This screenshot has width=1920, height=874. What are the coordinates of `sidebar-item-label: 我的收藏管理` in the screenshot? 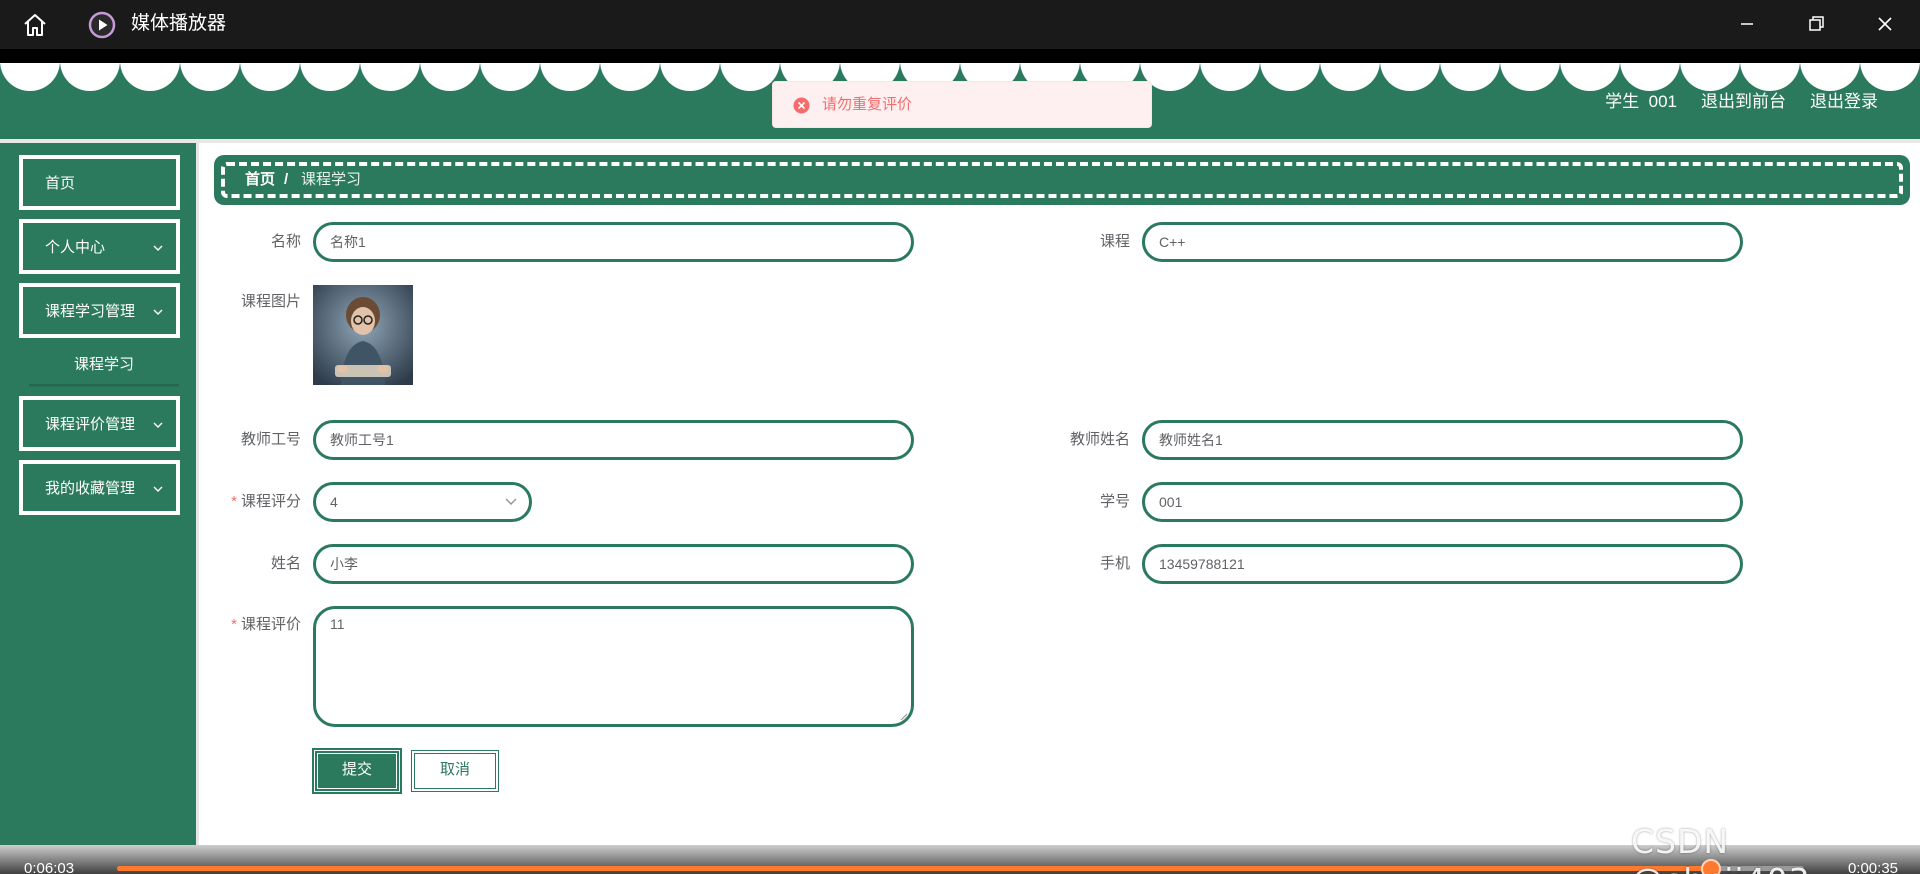 It's located at (90, 488).